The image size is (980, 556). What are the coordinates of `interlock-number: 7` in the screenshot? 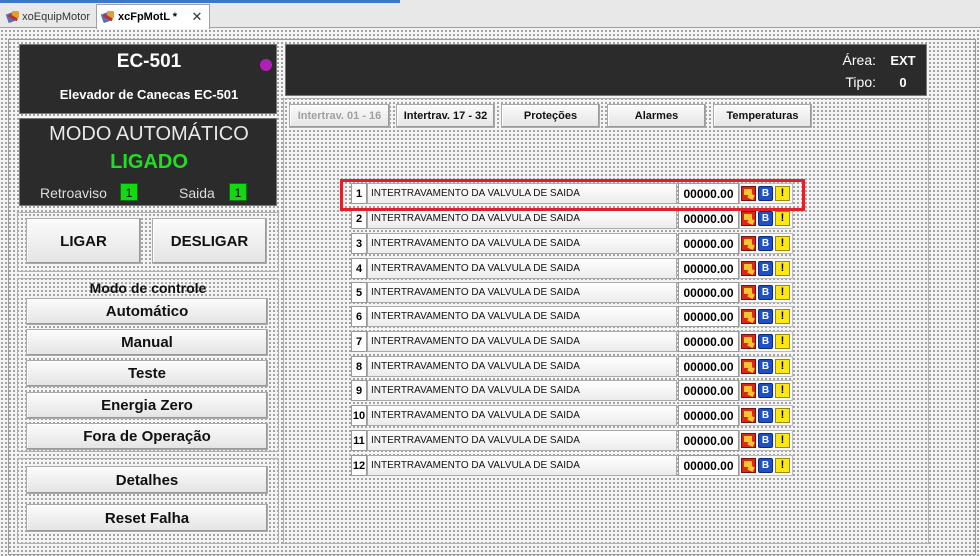 It's located at (359, 341).